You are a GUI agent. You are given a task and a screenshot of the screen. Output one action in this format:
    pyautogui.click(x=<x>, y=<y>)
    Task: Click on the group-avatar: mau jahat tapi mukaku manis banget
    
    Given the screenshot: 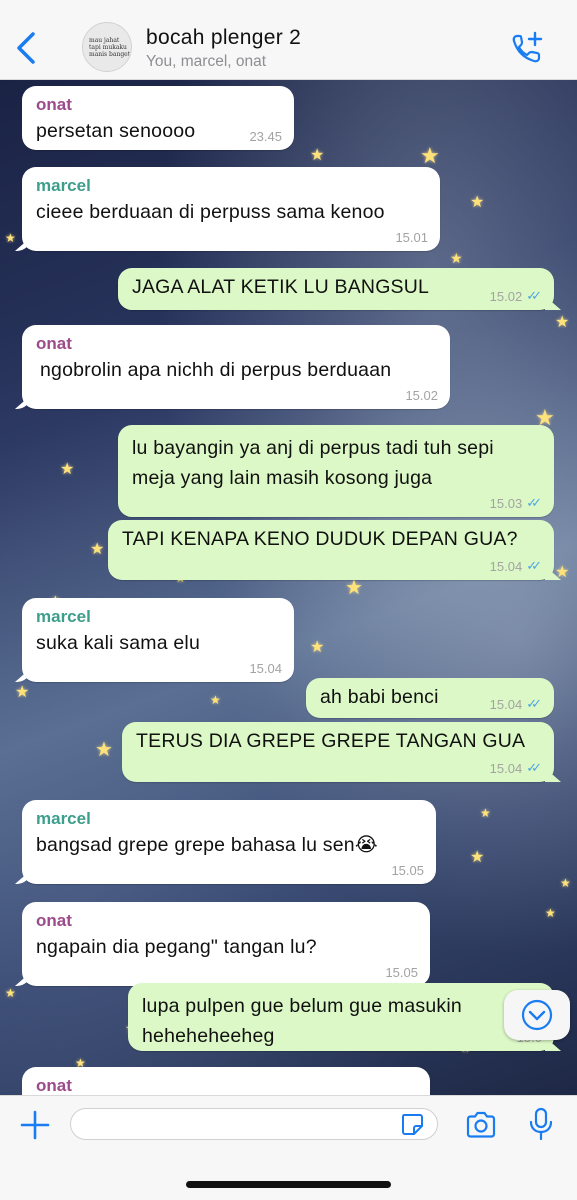 What is the action you would take?
    pyautogui.click(x=107, y=47)
    